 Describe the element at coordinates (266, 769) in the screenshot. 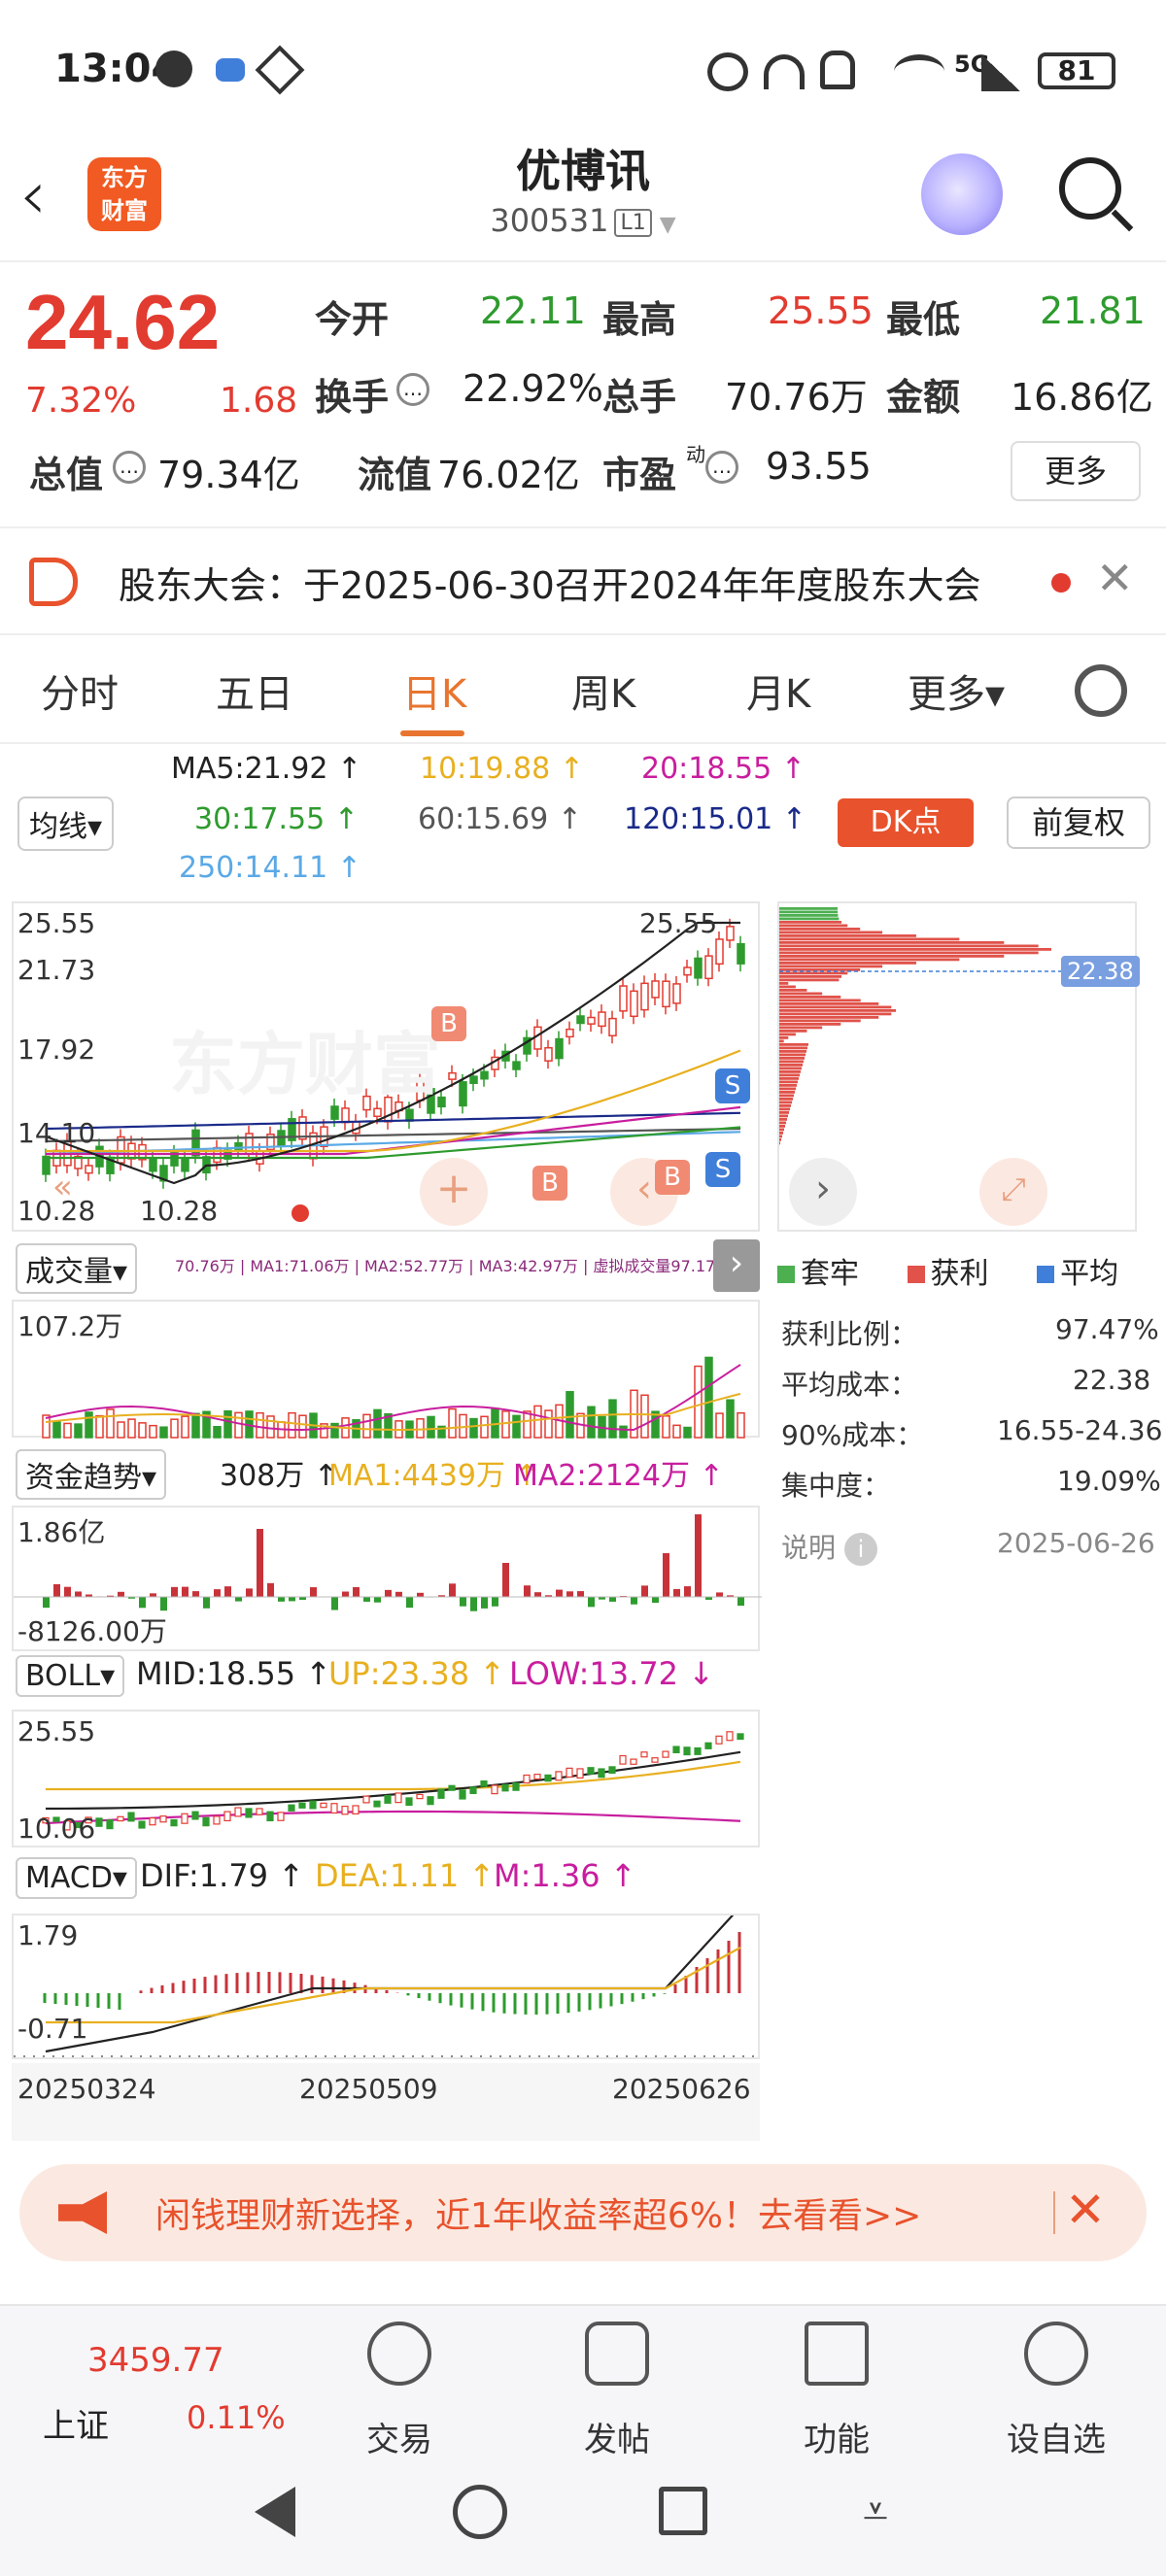

I see `ma5-label: MA5:21.92 ↑` at that location.